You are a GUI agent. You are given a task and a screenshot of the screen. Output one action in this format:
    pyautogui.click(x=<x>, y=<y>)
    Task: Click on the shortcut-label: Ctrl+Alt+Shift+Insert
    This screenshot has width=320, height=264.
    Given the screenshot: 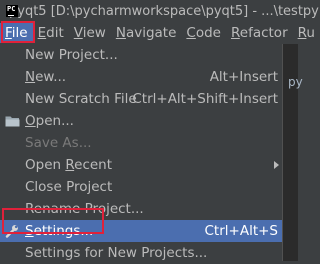 What is the action you would take?
    pyautogui.click(x=205, y=99)
    